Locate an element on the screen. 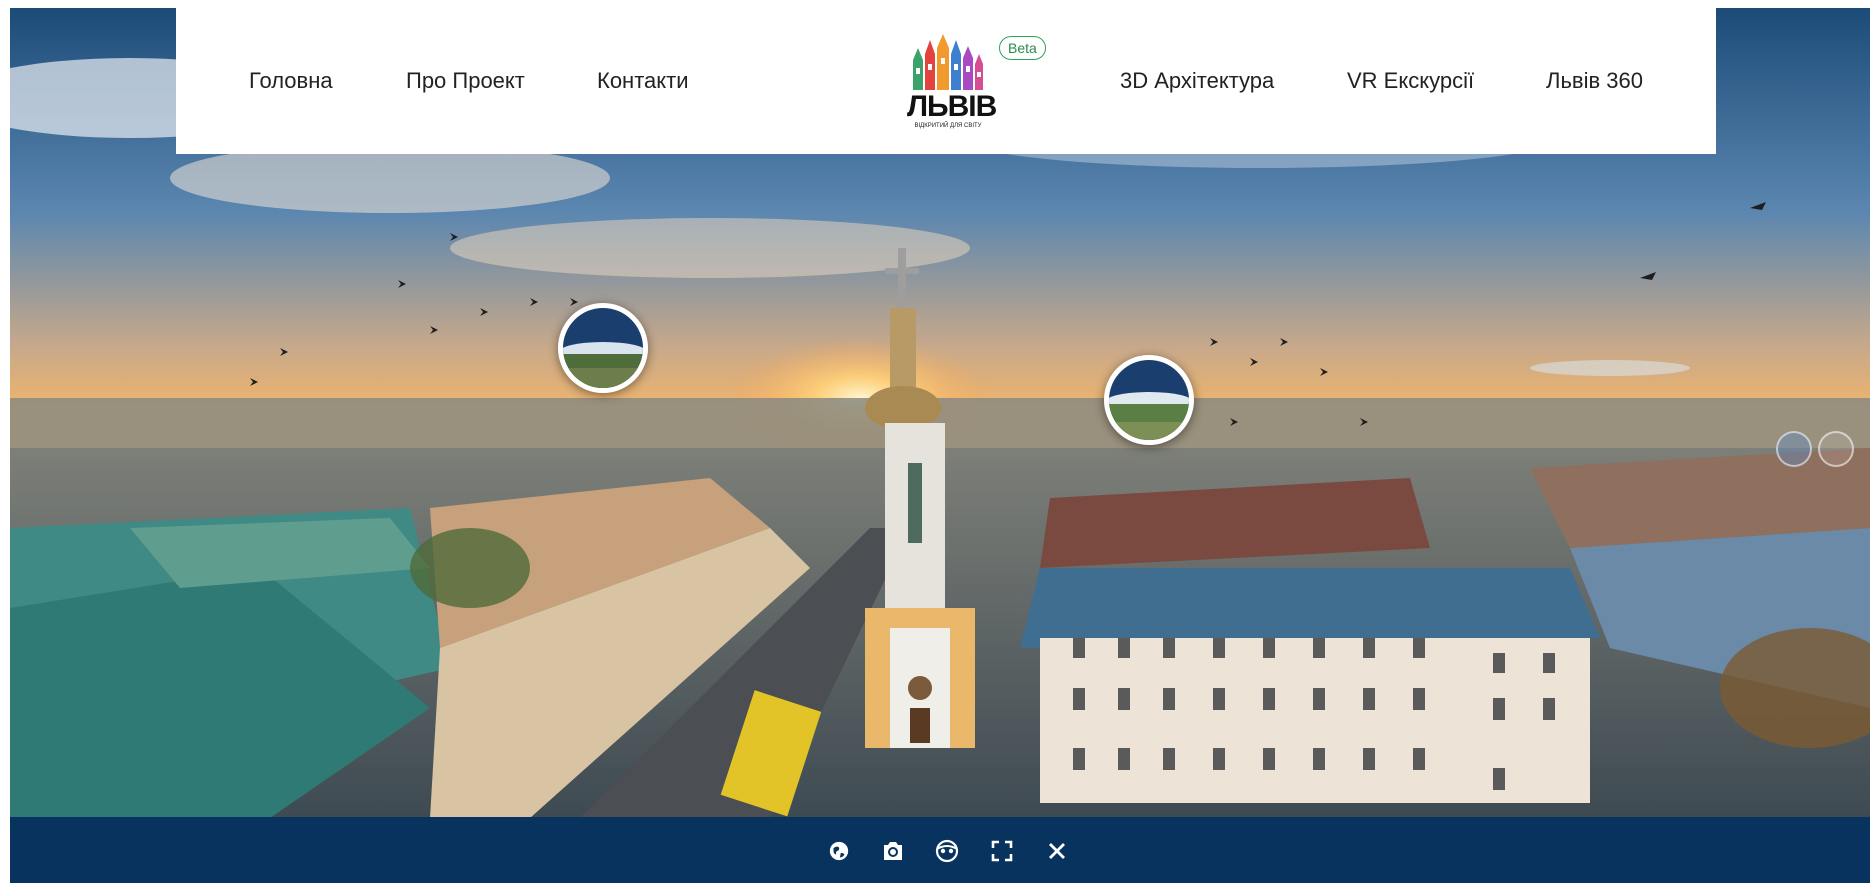  logo-title: ЛЬВІВ is located at coordinates (952, 106).